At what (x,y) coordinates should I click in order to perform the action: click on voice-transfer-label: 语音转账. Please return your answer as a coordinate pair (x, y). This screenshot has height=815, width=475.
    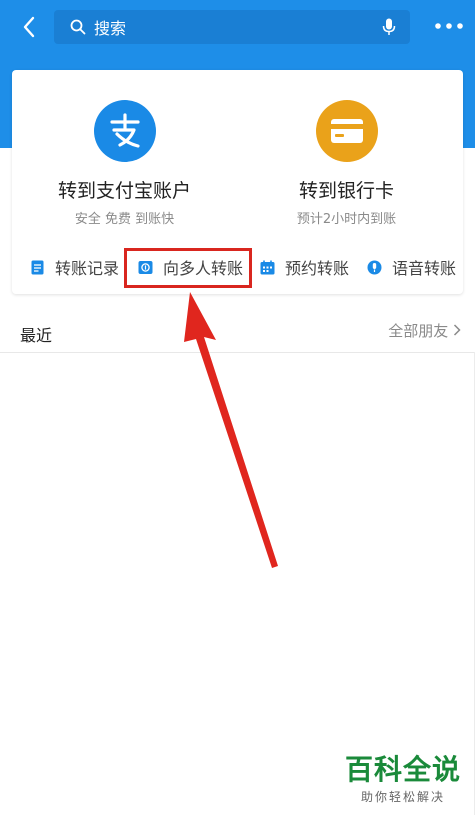
    Looking at the image, I should click on (424, 268).